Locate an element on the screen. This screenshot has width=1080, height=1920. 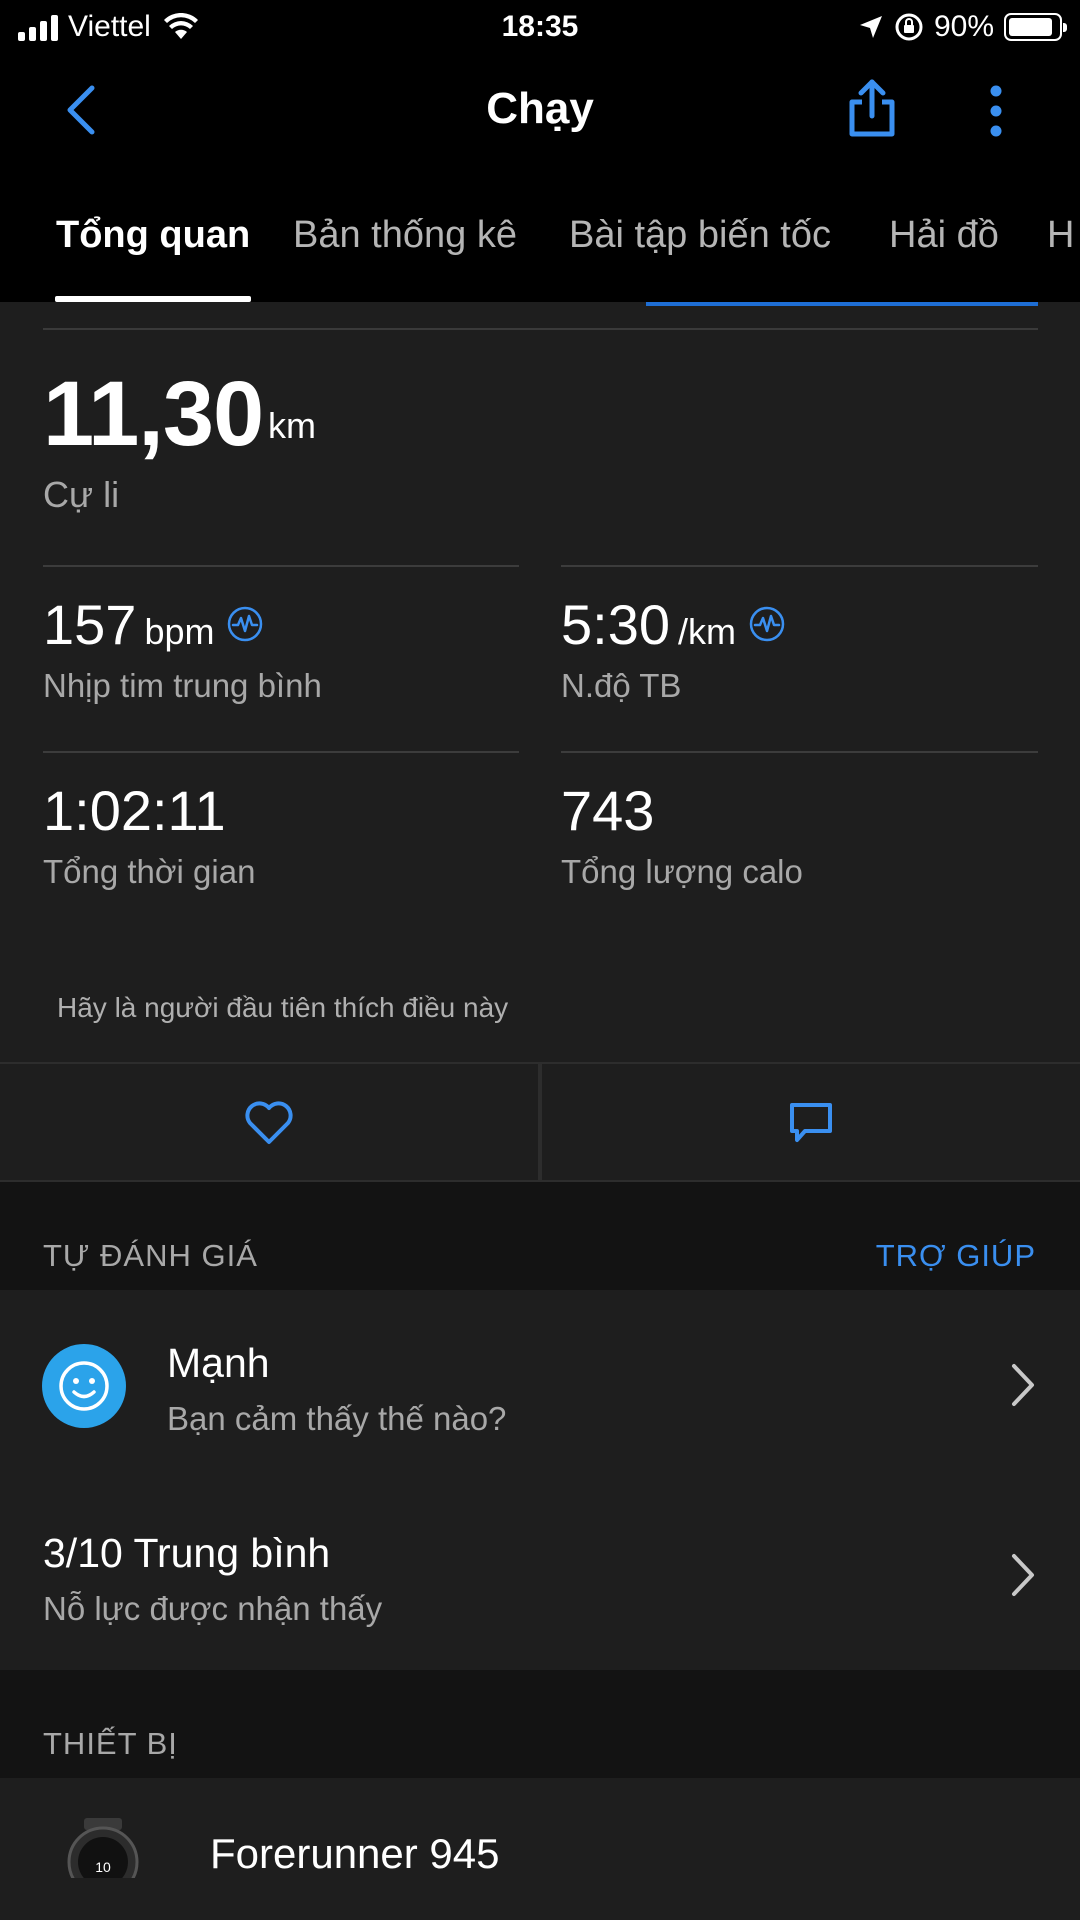
avg-pace-value: 5:30 is located at coordinates (615, 624).